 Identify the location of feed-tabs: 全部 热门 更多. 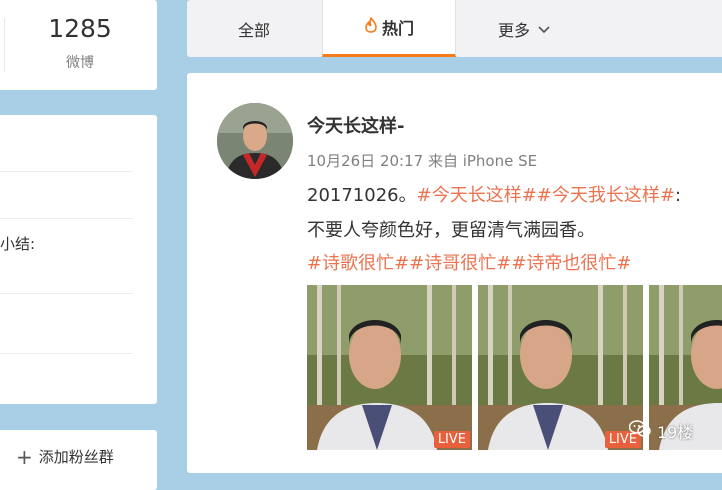
(454, 28).